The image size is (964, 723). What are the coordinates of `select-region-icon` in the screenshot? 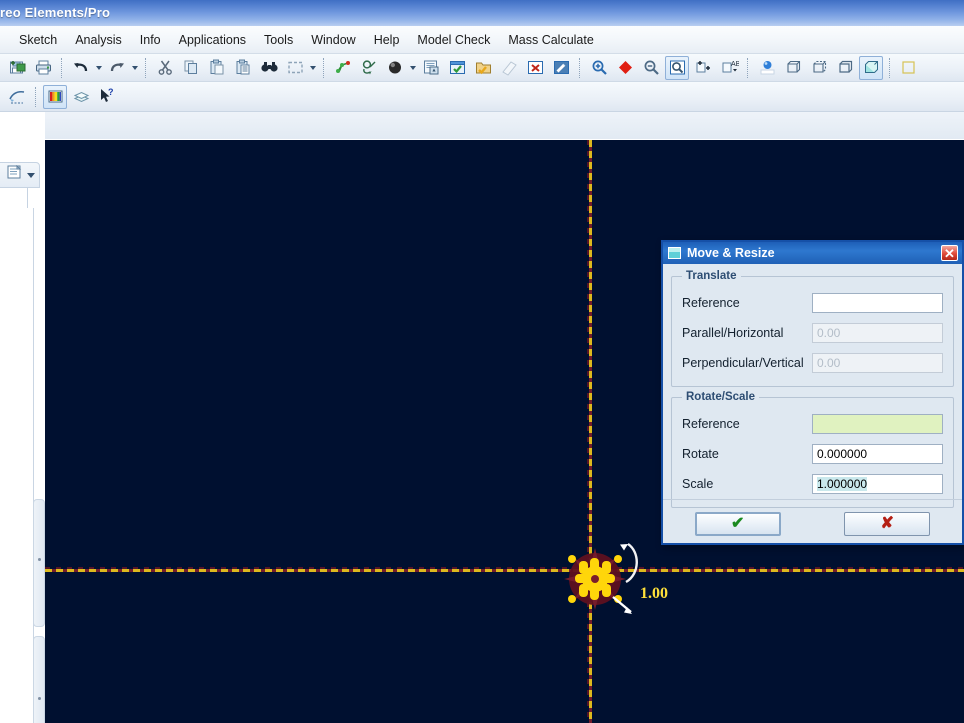 It's located at (295, 68).